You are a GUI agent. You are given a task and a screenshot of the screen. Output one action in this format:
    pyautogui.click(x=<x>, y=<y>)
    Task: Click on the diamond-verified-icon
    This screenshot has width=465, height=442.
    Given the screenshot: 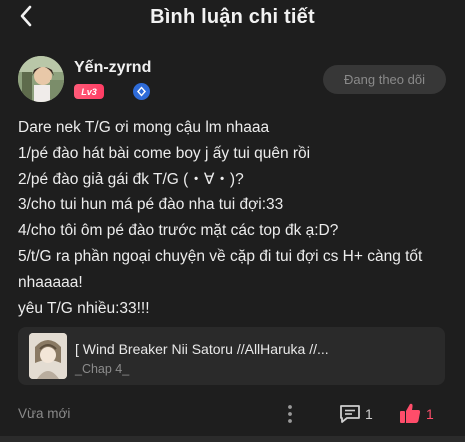 What is the action you would take?
    pyautogui.click(x=141, y=91)
    